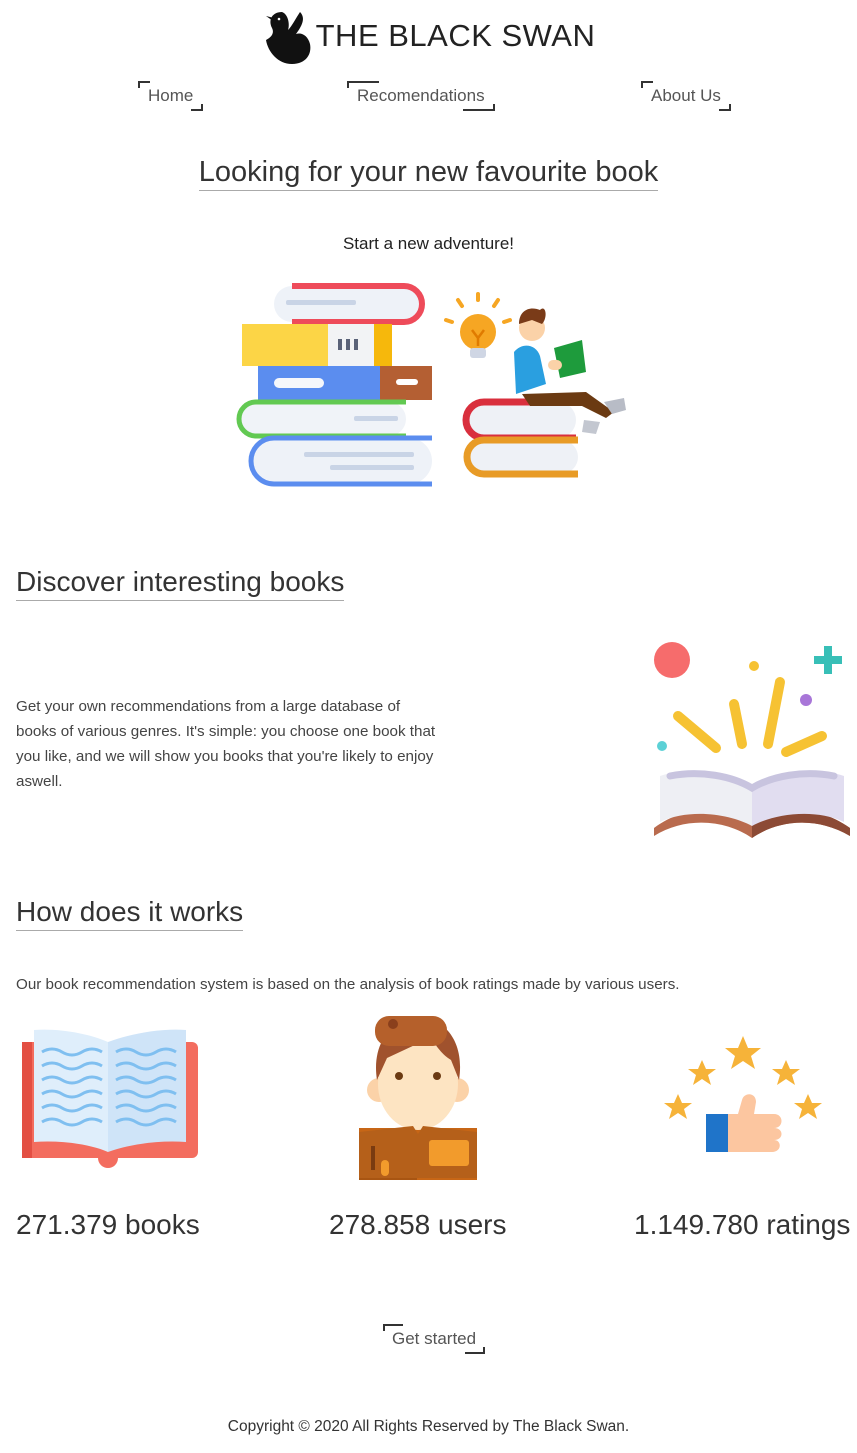 The width and height of the screenshot is (857, 1453). I want to click on hero-title: Looking for your new favourite book, so click(428, 173).